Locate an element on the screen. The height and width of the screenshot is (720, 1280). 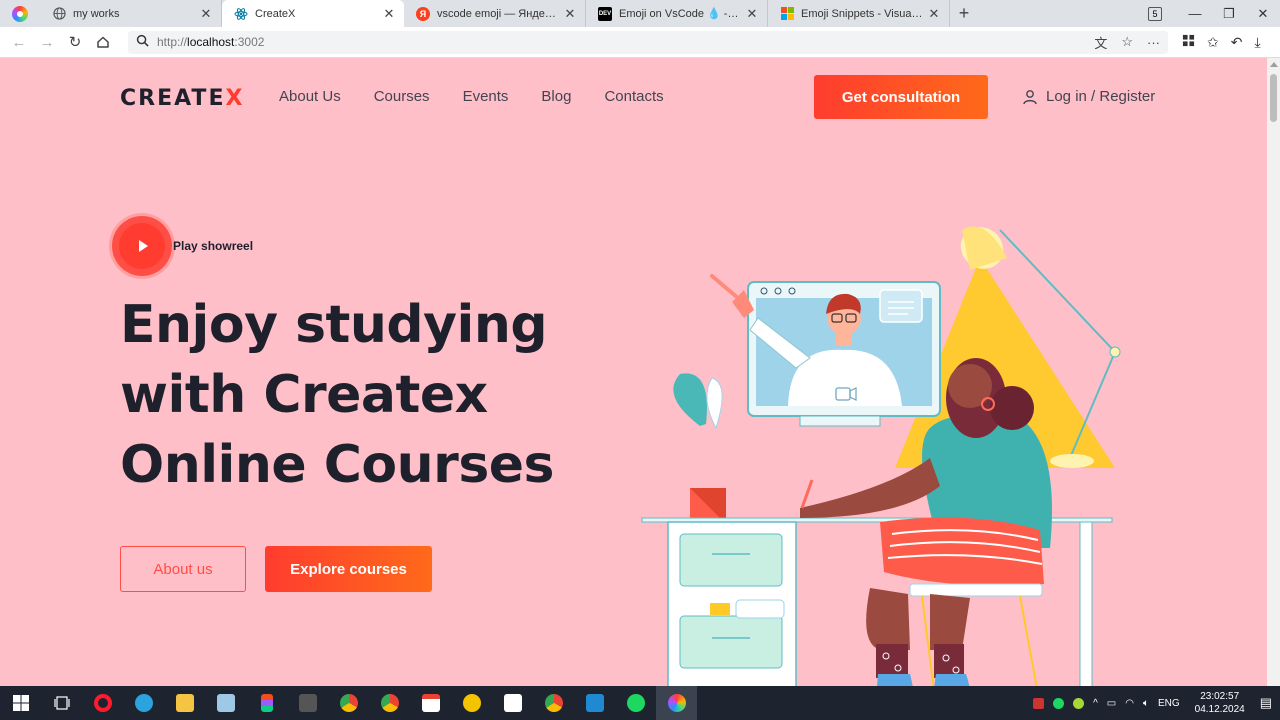
windows-icon is located at coordinates (20, 703).